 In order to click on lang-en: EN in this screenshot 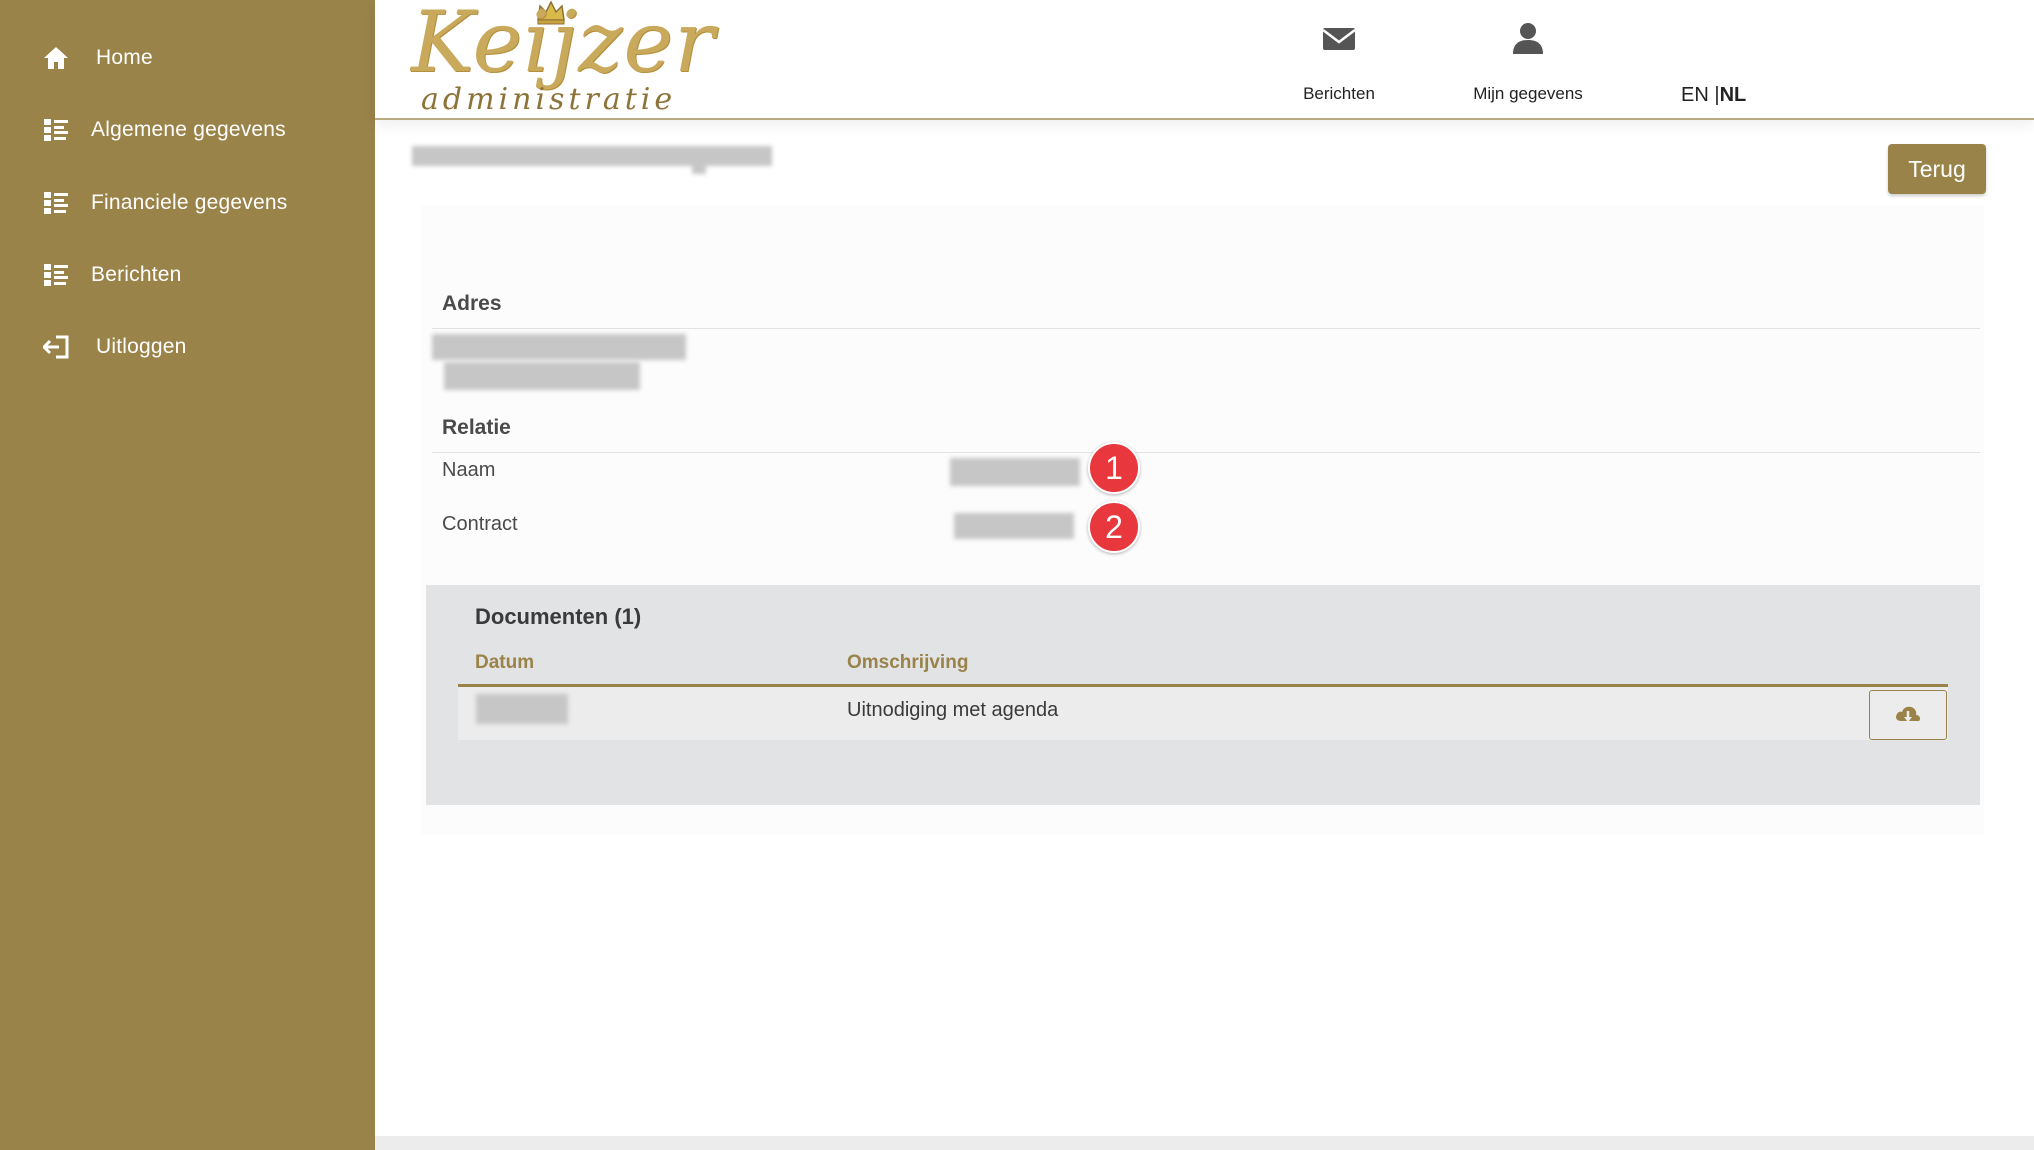, I will do `click(1695, 95)`.